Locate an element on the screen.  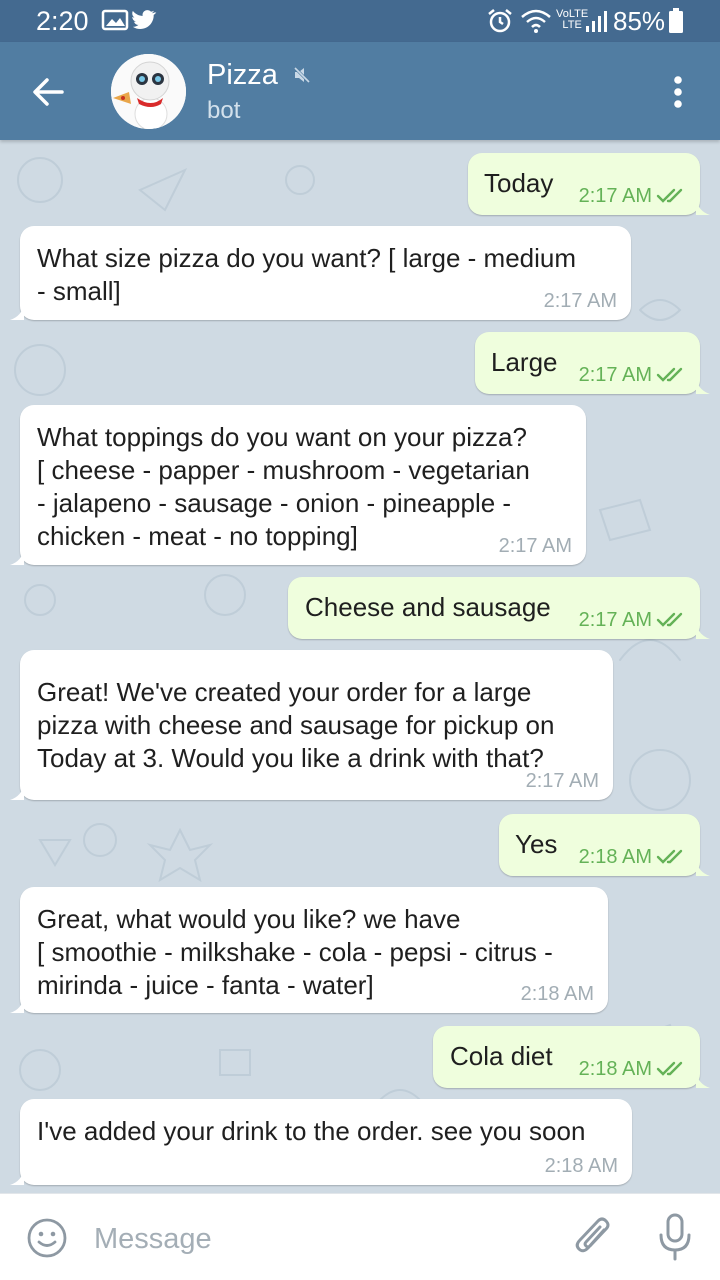
status-bar: 2:20 VoLTE LTE 85% is located at coordinates (360, 21).